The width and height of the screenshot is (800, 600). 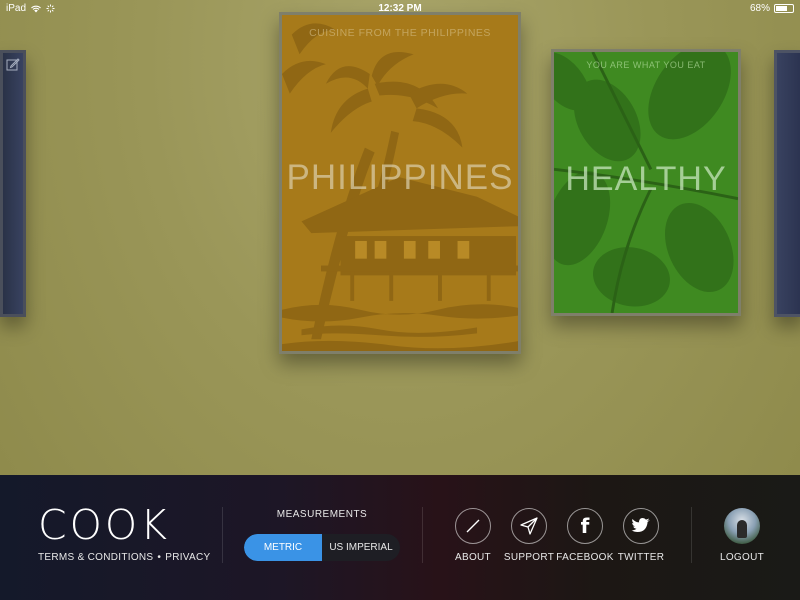 I want to click on edit-icon, so click(x=13, y=64).